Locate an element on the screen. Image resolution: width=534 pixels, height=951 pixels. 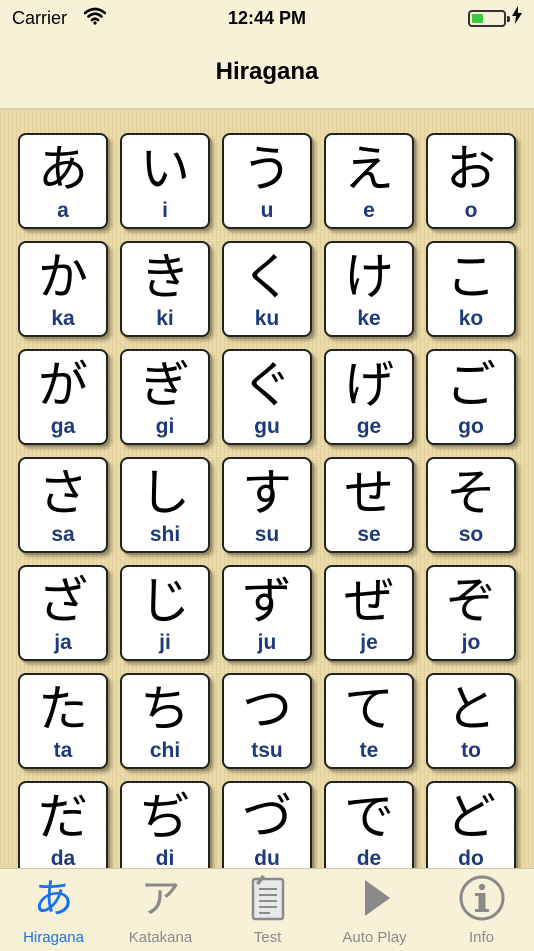
kana-character: ざ is located at coordinates (63, 601).